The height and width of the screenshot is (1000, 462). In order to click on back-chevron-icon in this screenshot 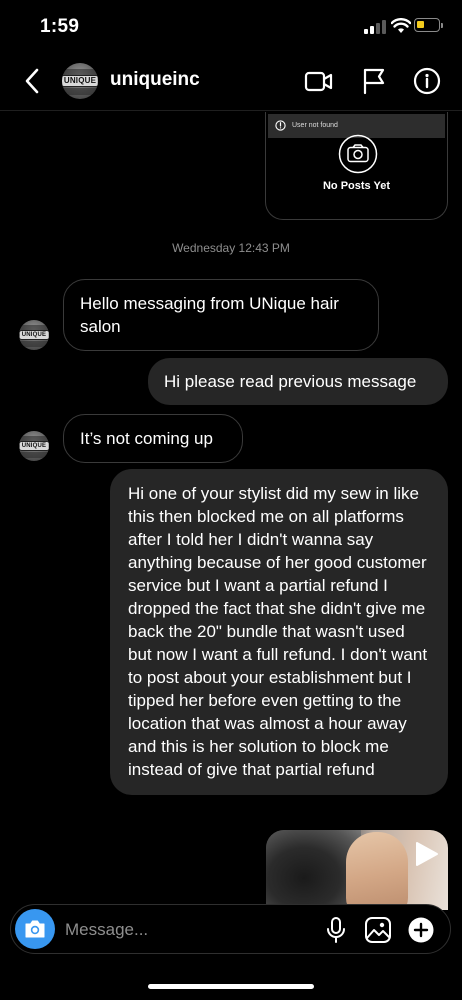, I will do `click(32, 81)`.